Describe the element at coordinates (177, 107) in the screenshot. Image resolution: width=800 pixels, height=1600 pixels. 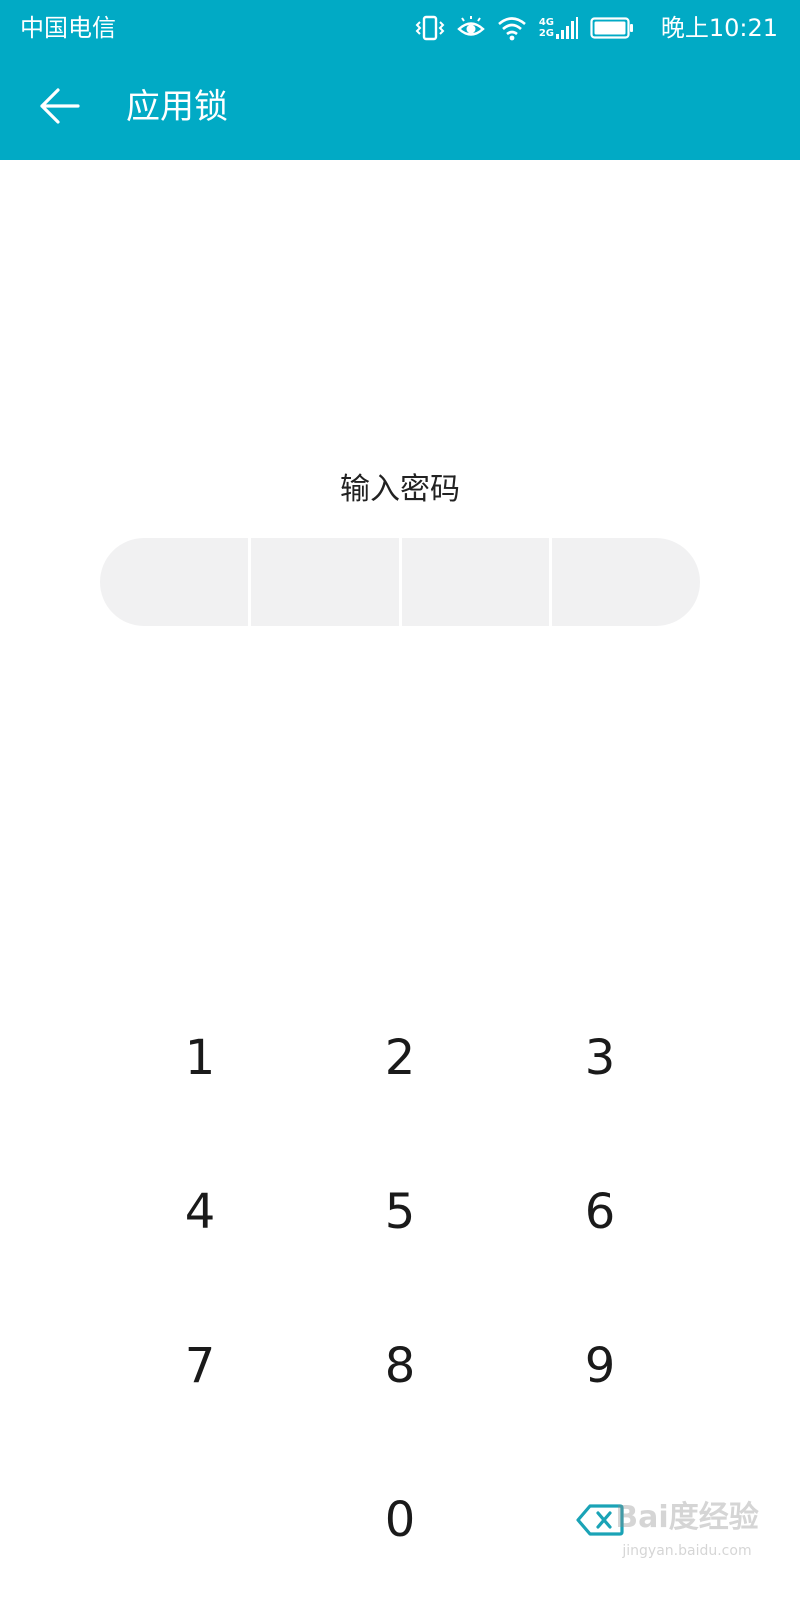
I see `page-title: 应用锁` at that location.